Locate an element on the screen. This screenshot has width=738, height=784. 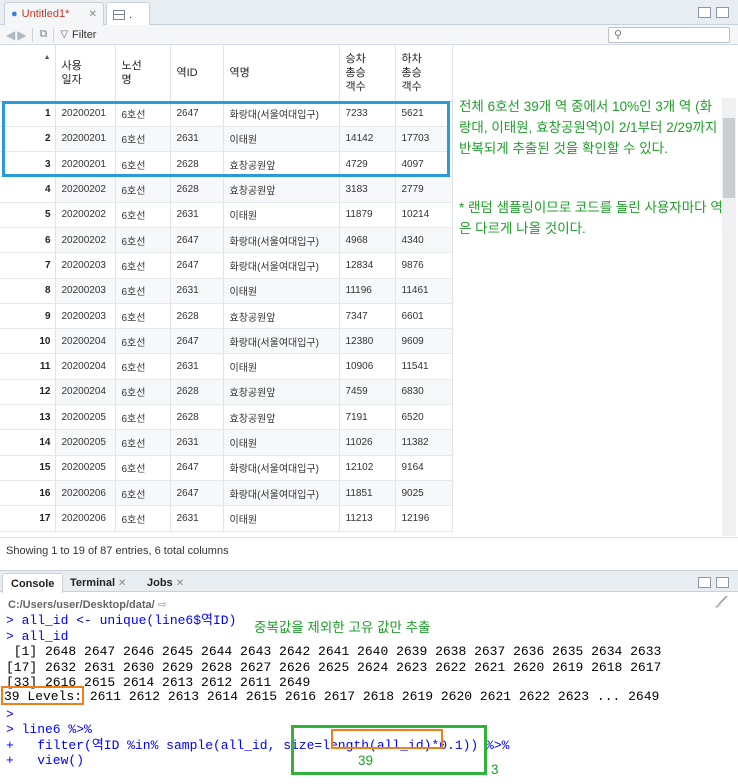
table-row: 13 20200205 6호선 2628 효창공원앞 7191 6520 is located at coordinates (226, 417).